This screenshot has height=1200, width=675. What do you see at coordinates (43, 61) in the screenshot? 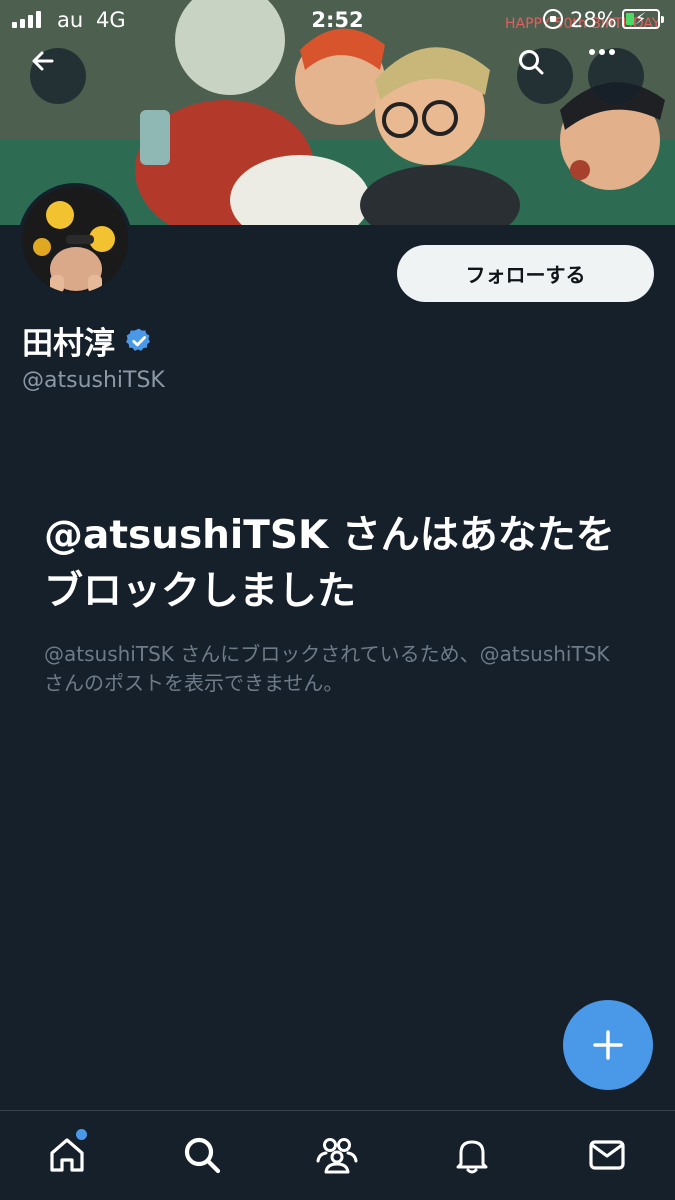
I see `arrow-left-icon` at bounding box center [43, 61].